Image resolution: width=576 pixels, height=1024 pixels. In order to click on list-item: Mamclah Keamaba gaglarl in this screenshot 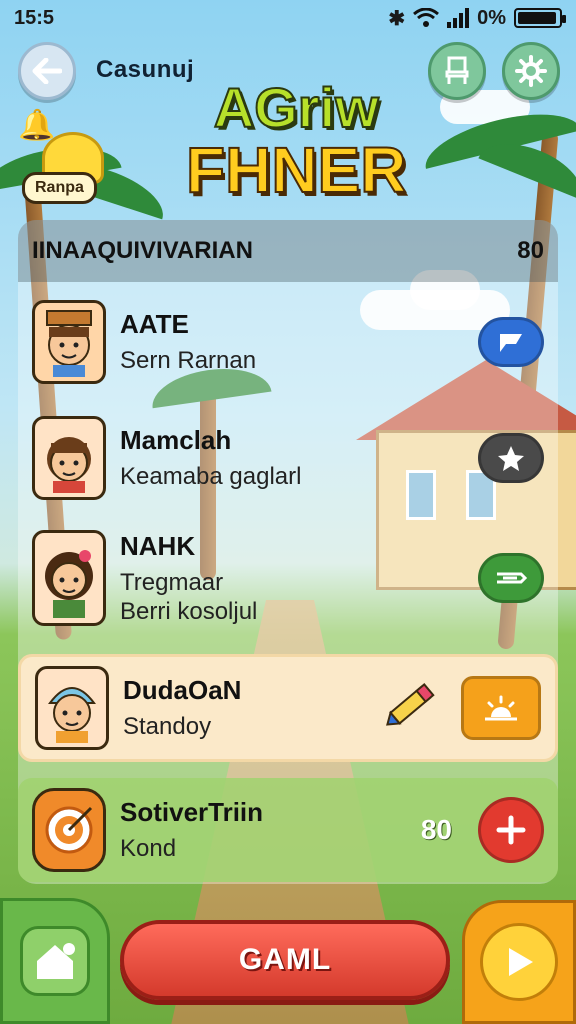, I will do `click(288, 458)`.